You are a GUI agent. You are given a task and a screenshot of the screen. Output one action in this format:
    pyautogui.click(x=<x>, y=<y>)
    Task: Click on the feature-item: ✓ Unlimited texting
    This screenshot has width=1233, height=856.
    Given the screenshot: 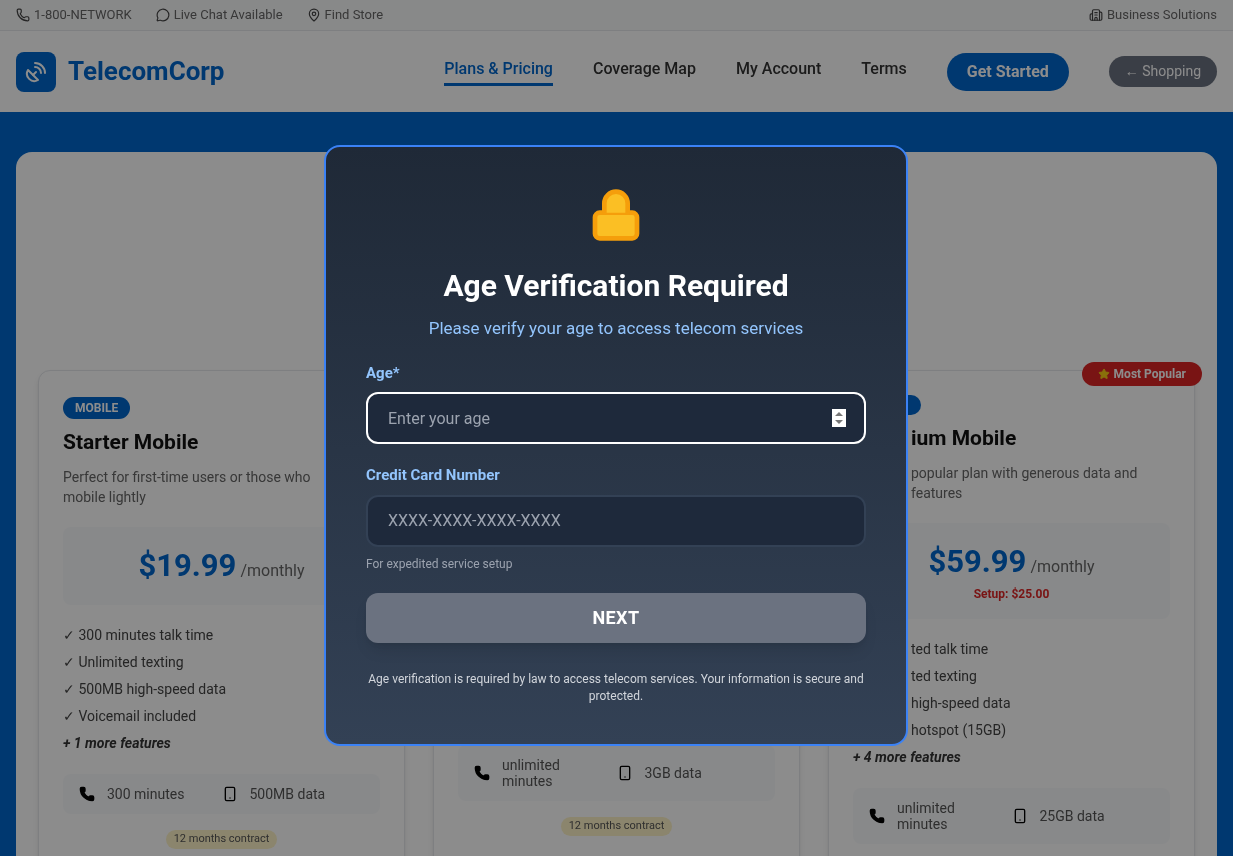 What is the action you would take?
    pyautogui.click(x=123, y=662)
    